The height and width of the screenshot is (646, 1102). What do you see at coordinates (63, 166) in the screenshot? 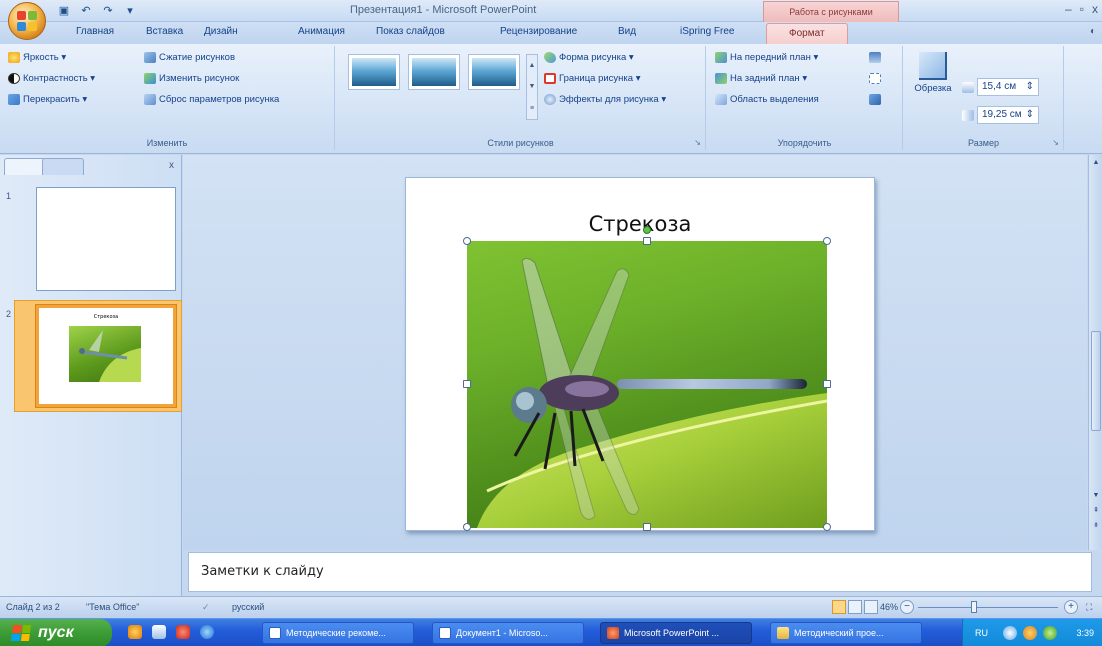
I see `outline-tab` at bounding box center [63, 166].